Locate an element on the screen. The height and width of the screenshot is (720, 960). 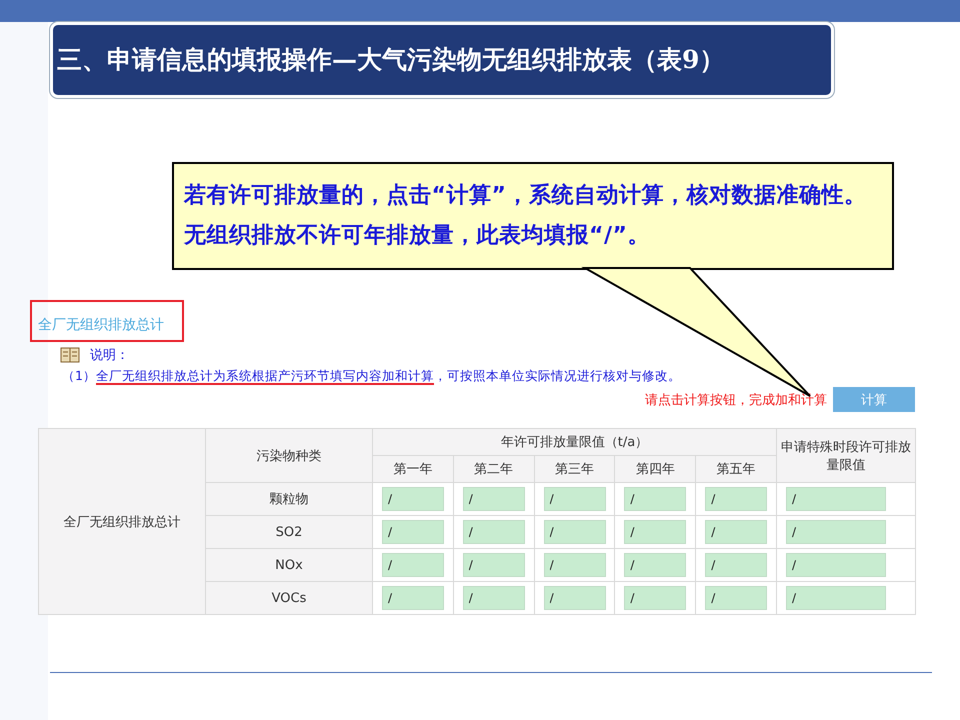
table-cell: NOx is located at coordinates (289, 565).